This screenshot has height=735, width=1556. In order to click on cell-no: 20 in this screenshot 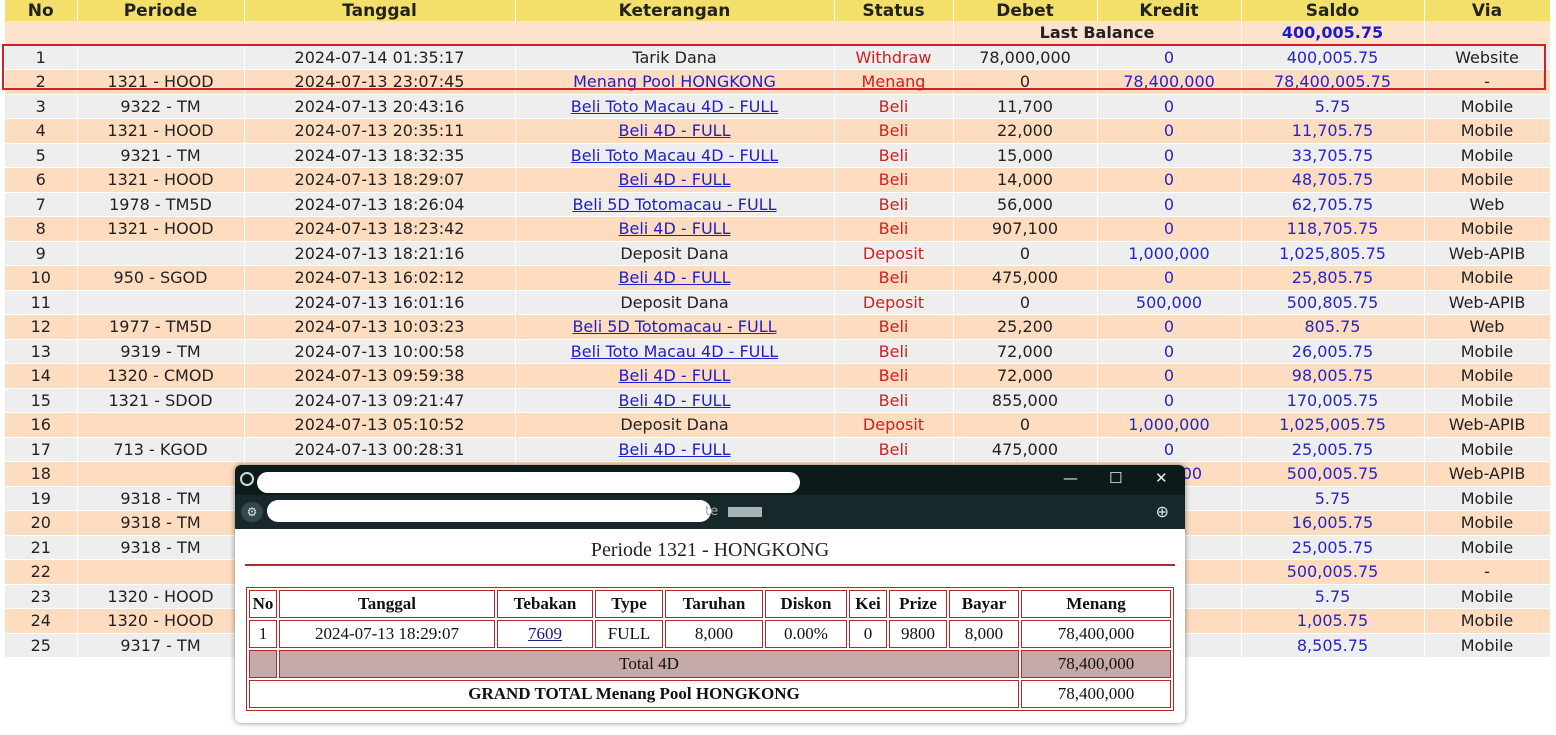, I will do `click(41, 523)`.